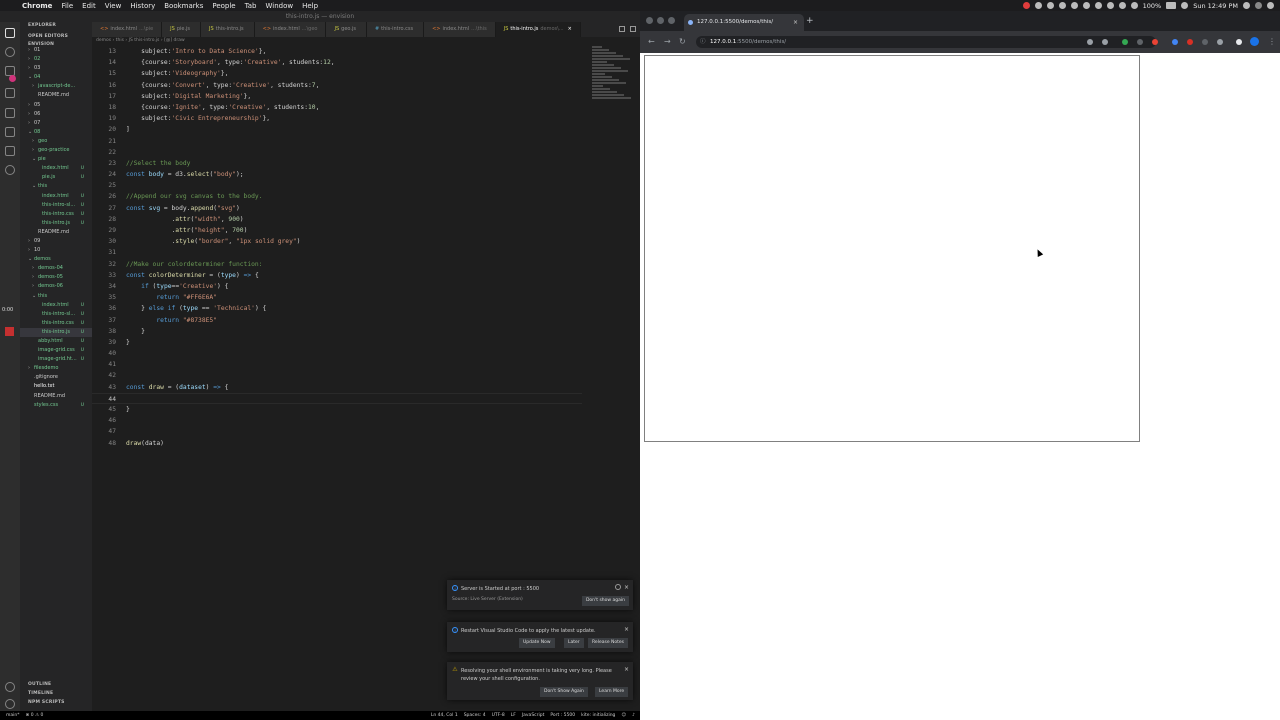  I want to click on tree-item: this-intro.js U, so click(56, 223).